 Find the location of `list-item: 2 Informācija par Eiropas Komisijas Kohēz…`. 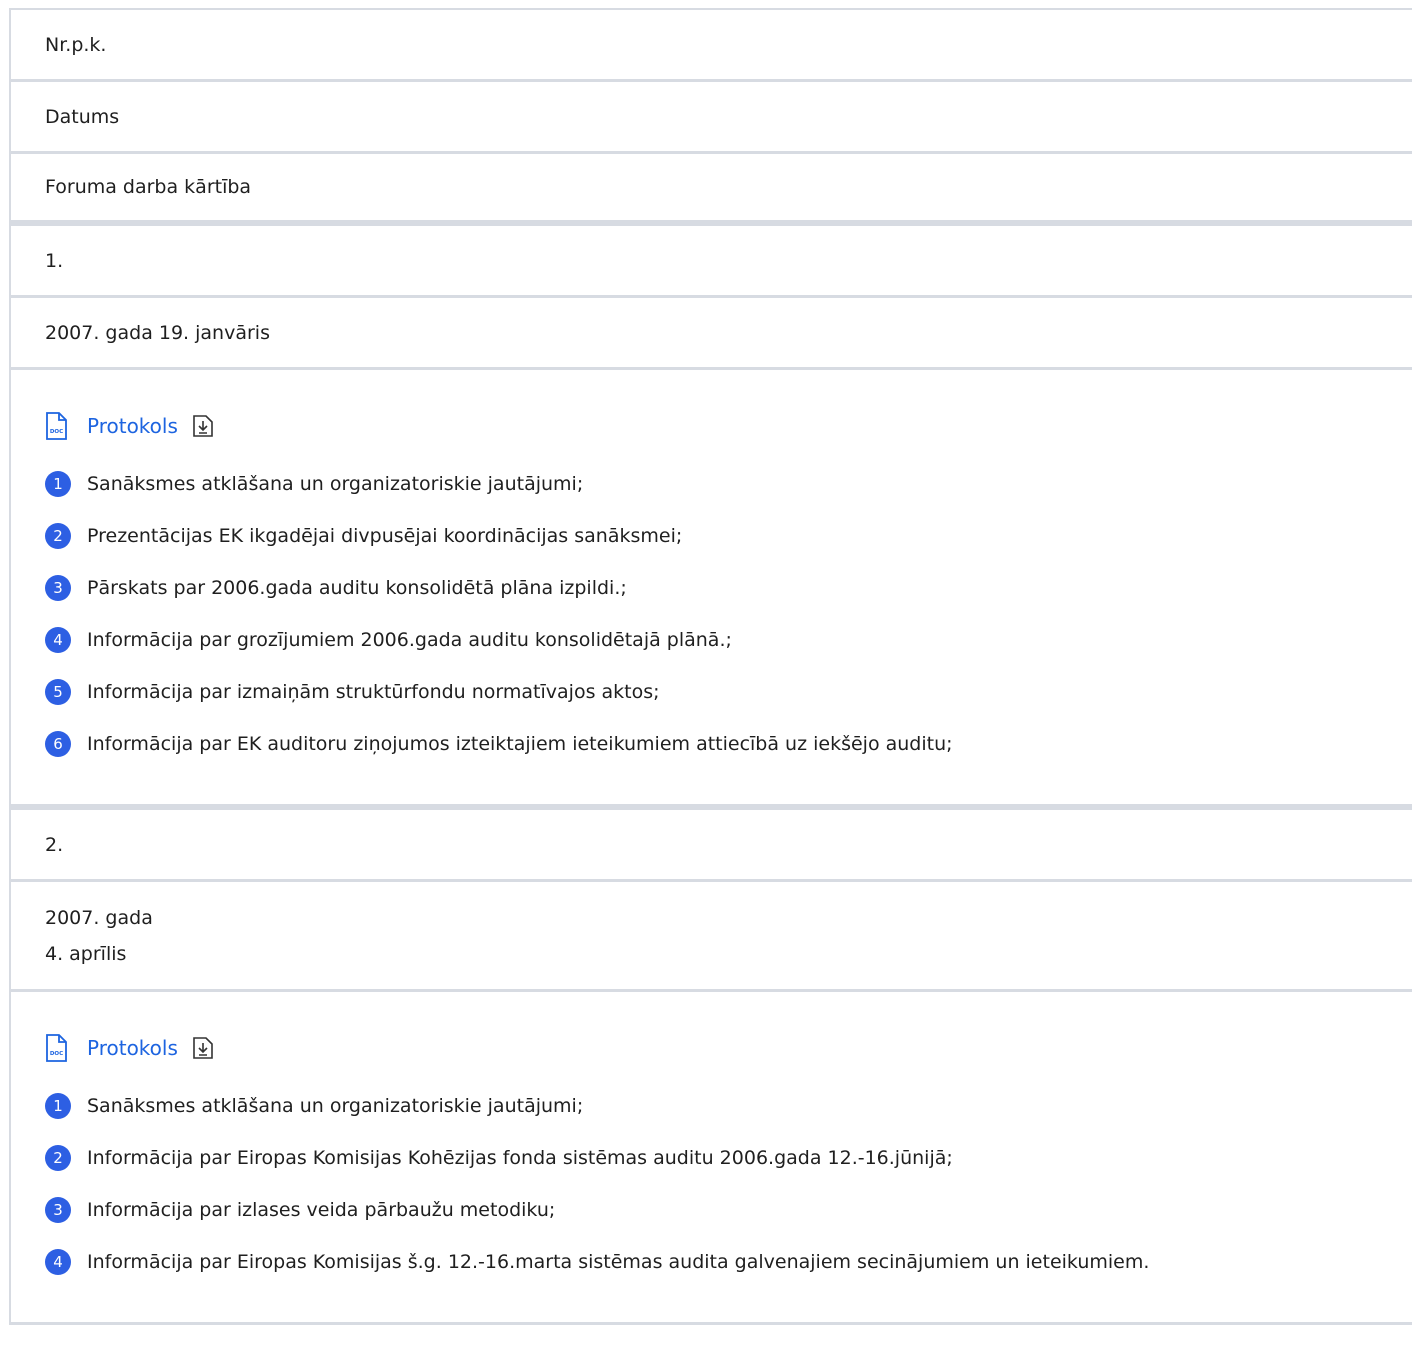

list-item: 2 Informācija par Eiropas Komisijas Kohēz… is located at coordinates (728, 1158).